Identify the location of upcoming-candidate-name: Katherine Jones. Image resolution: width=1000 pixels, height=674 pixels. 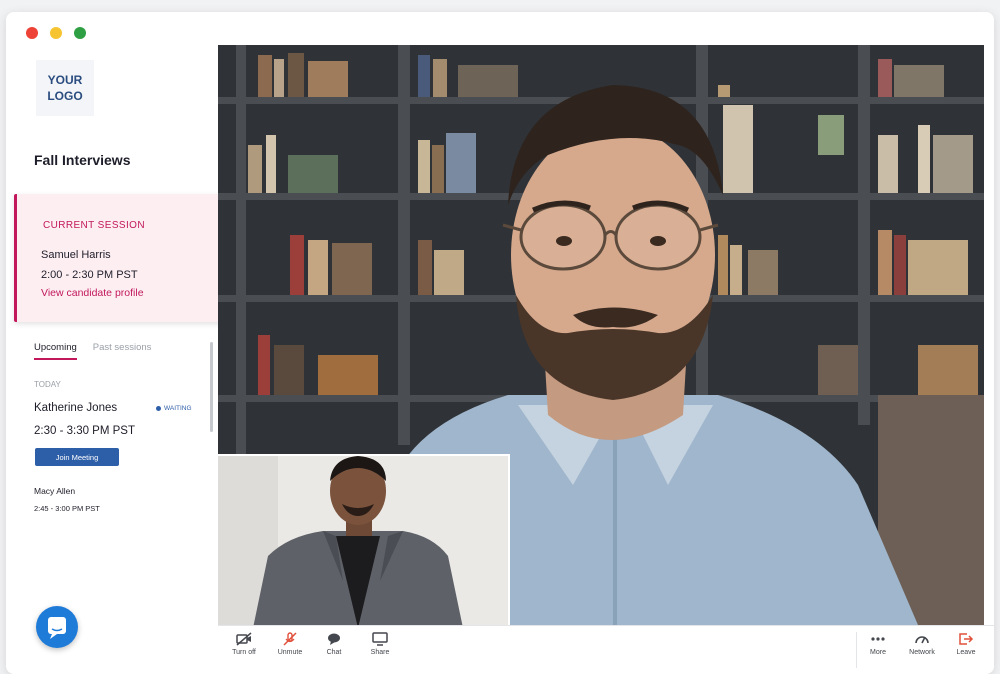
(76, 408).